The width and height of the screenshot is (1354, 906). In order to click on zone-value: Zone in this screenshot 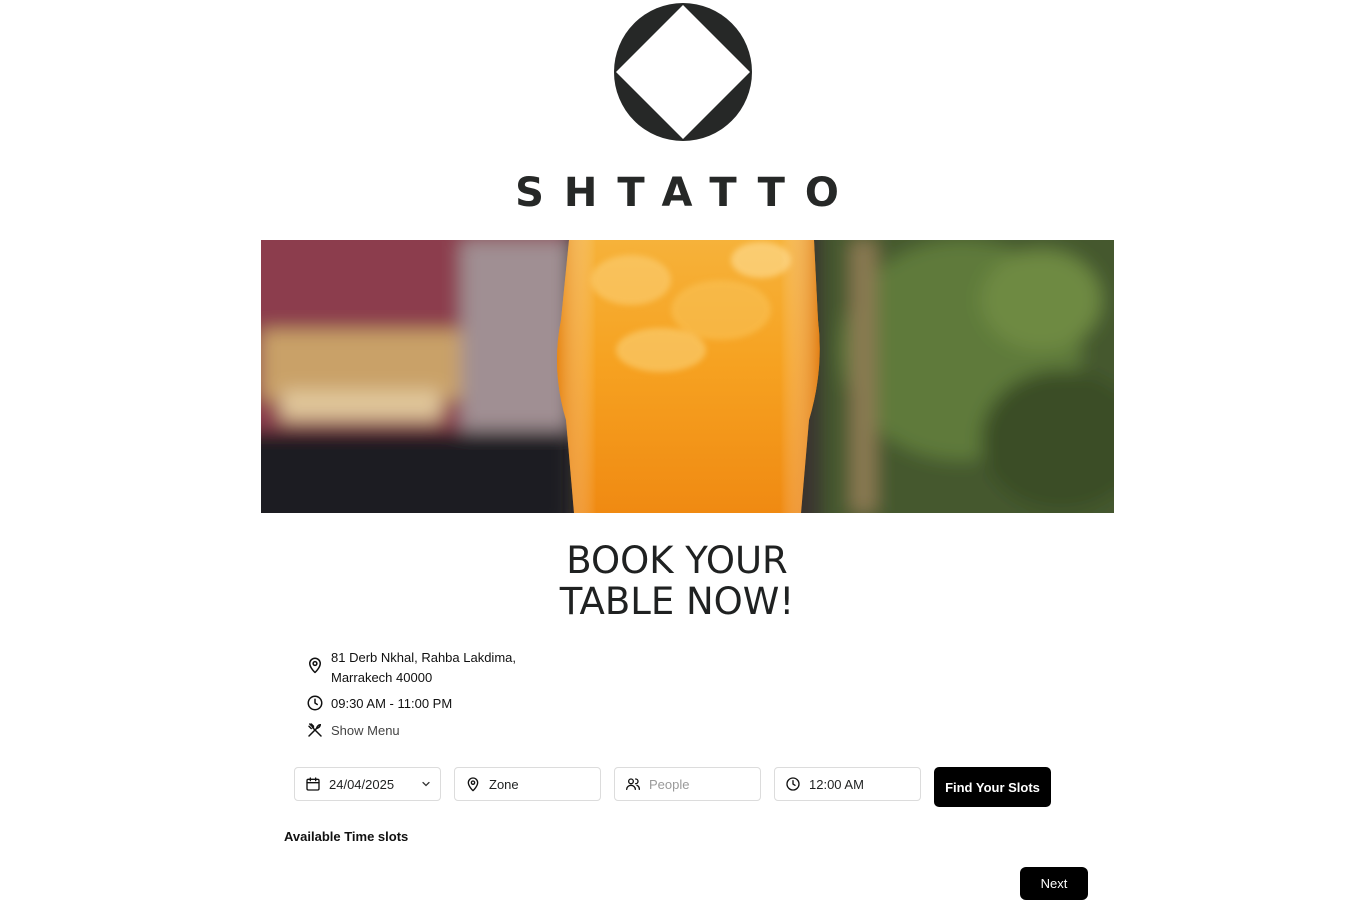, I will do `click(504, 784)`.